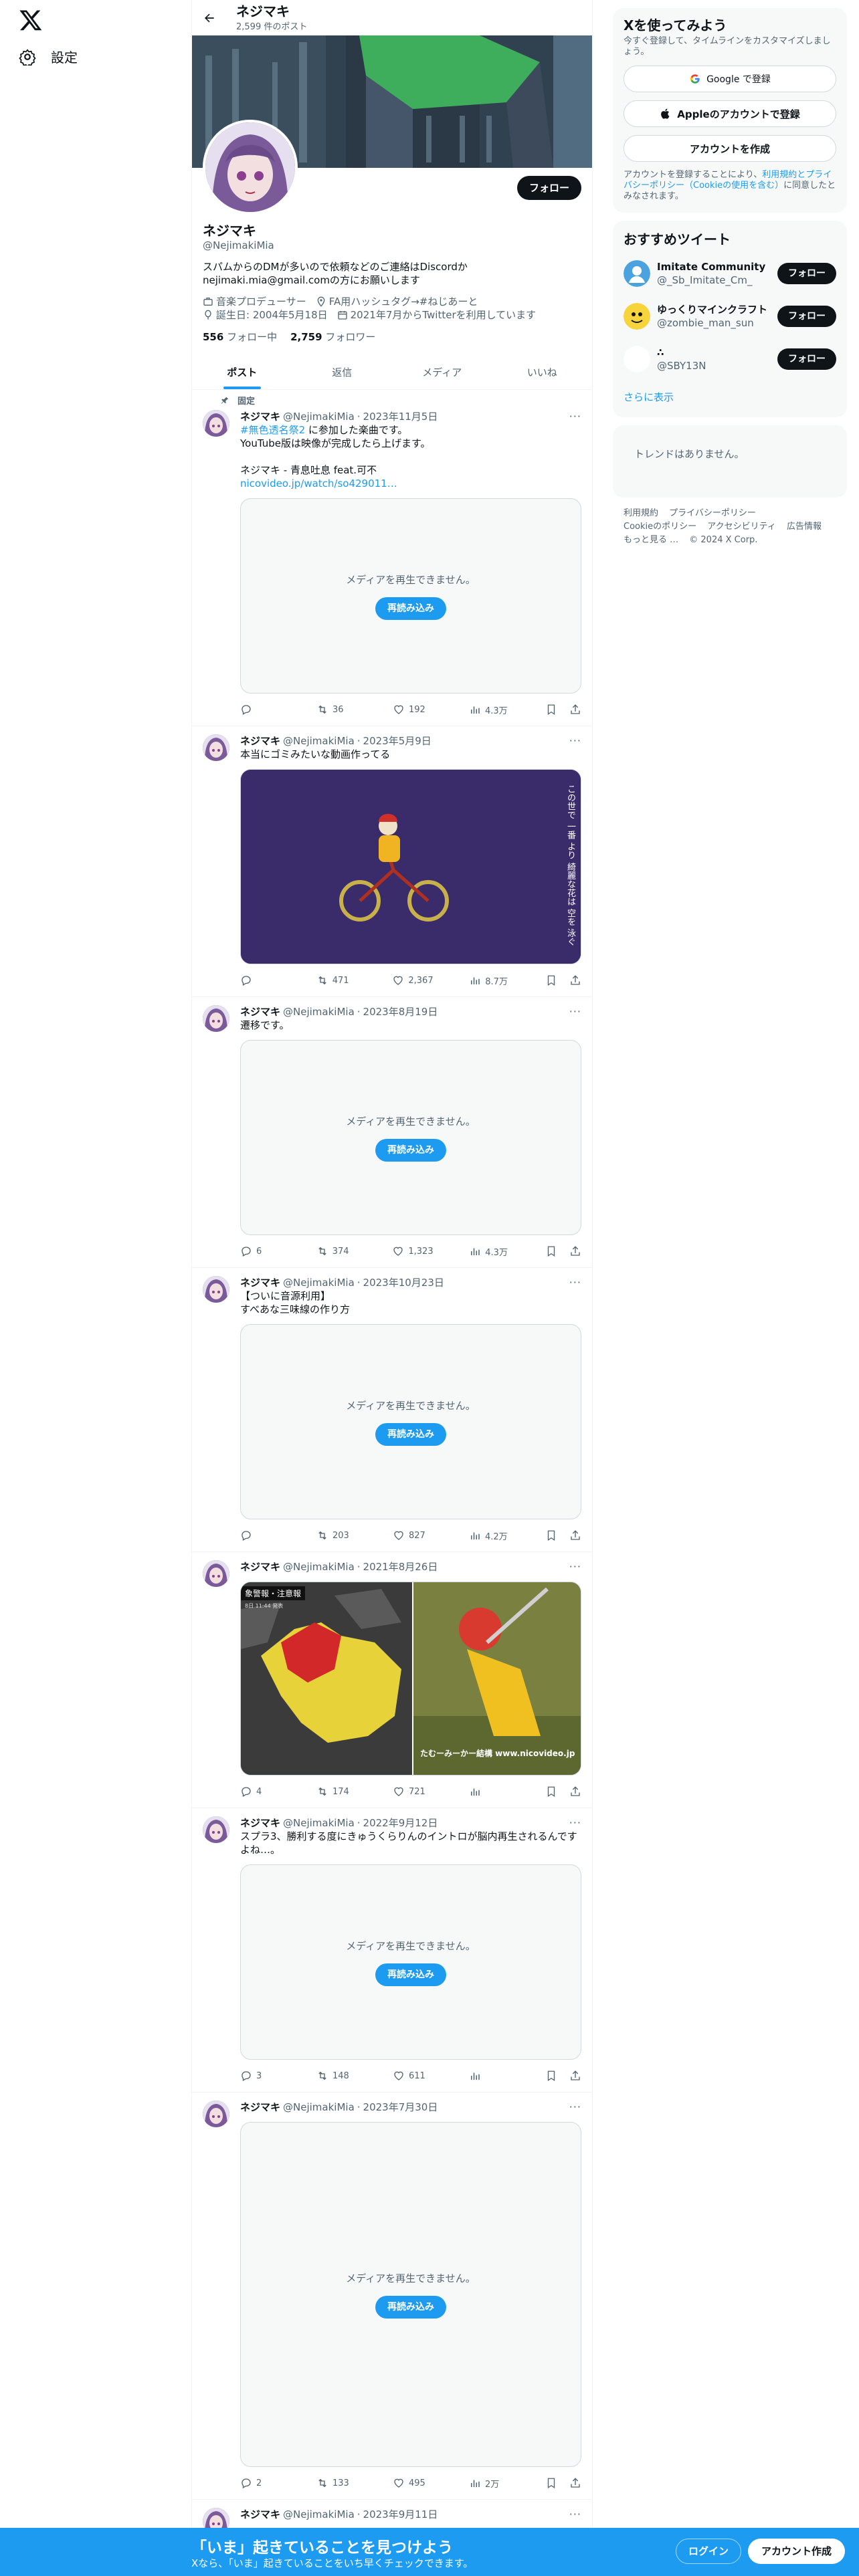 This screenshot has height=2576, width=859. What do you see at coordinates (548, 188) in the screenshot?
I see `profile-follow-button: フォロー` at bounding box center [548, 188].